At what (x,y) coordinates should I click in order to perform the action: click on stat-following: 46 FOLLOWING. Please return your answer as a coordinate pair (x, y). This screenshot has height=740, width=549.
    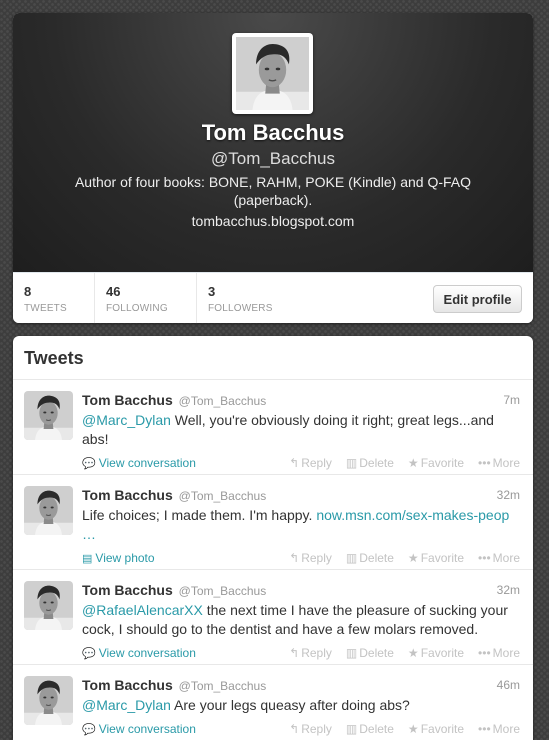
    Looking at the image, I should click on (146, 298).